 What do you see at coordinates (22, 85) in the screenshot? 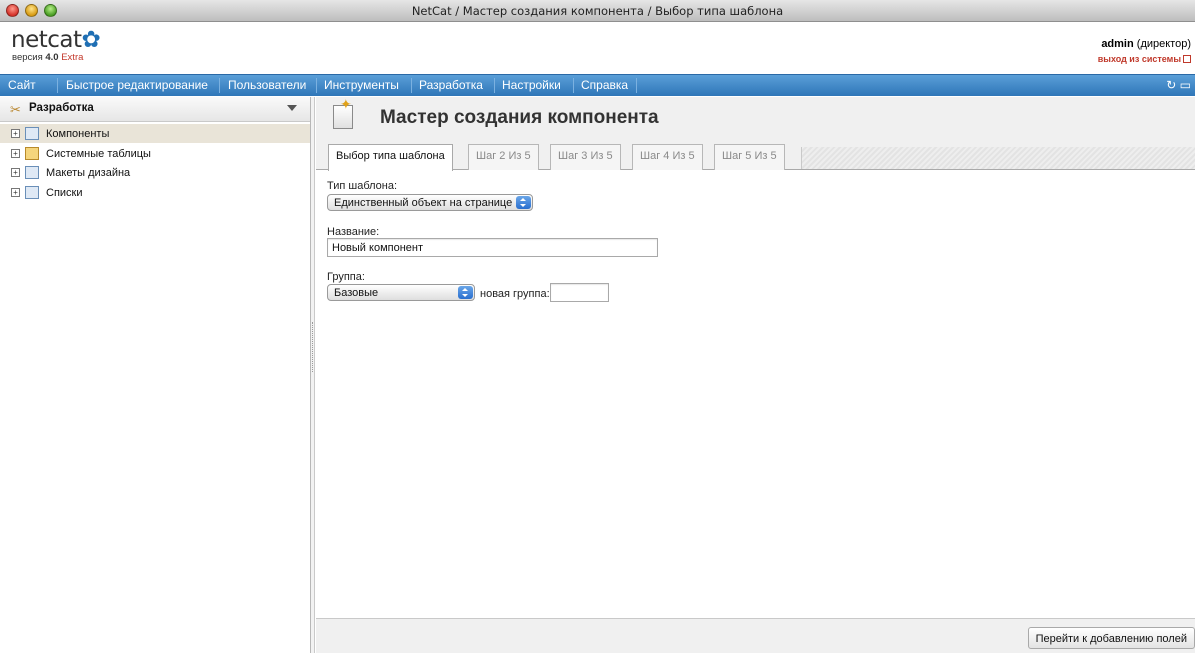
I see `menu-item-site: Сайт` at bounding box center [22, 85].